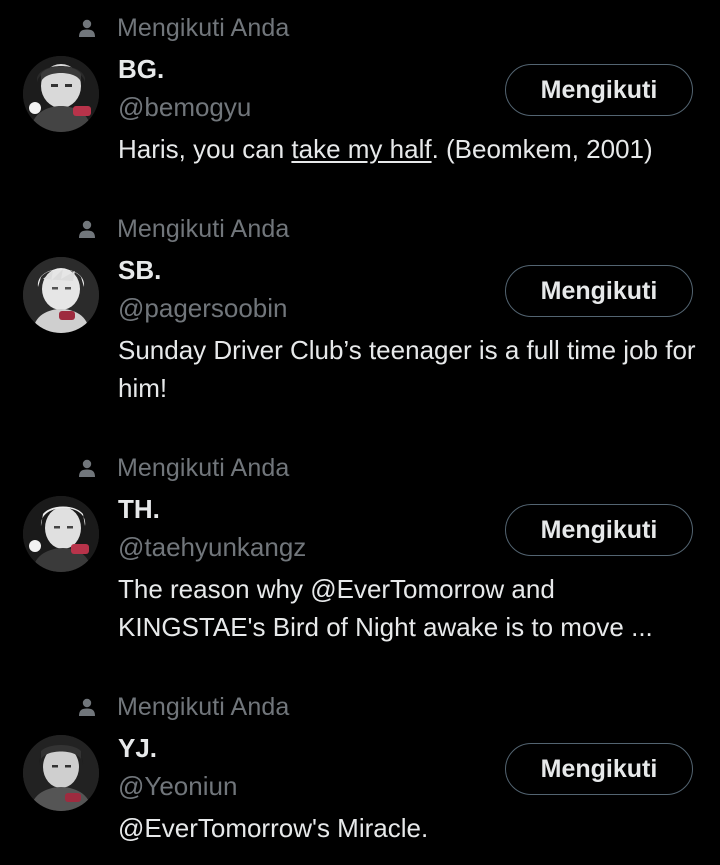 This screenshot has height=865, width=720. Describe the element at coordinates (177, 786) in the screenshot. I see `username: @Yeoniun` at that location.